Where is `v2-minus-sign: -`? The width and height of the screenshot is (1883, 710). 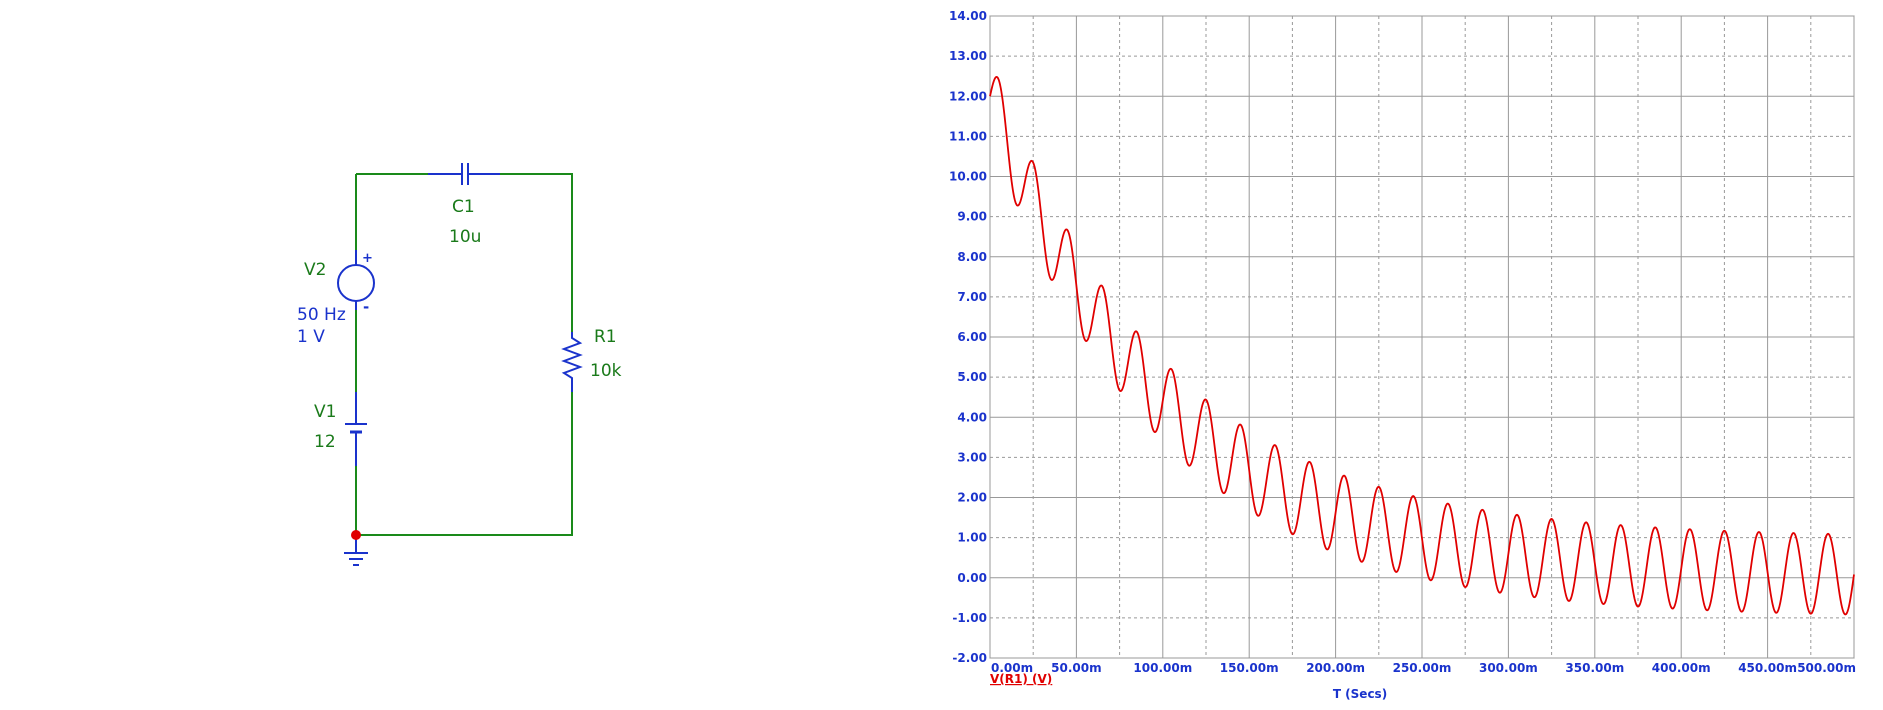 v2-minus-sign: - is located at coordinates (366, 307).